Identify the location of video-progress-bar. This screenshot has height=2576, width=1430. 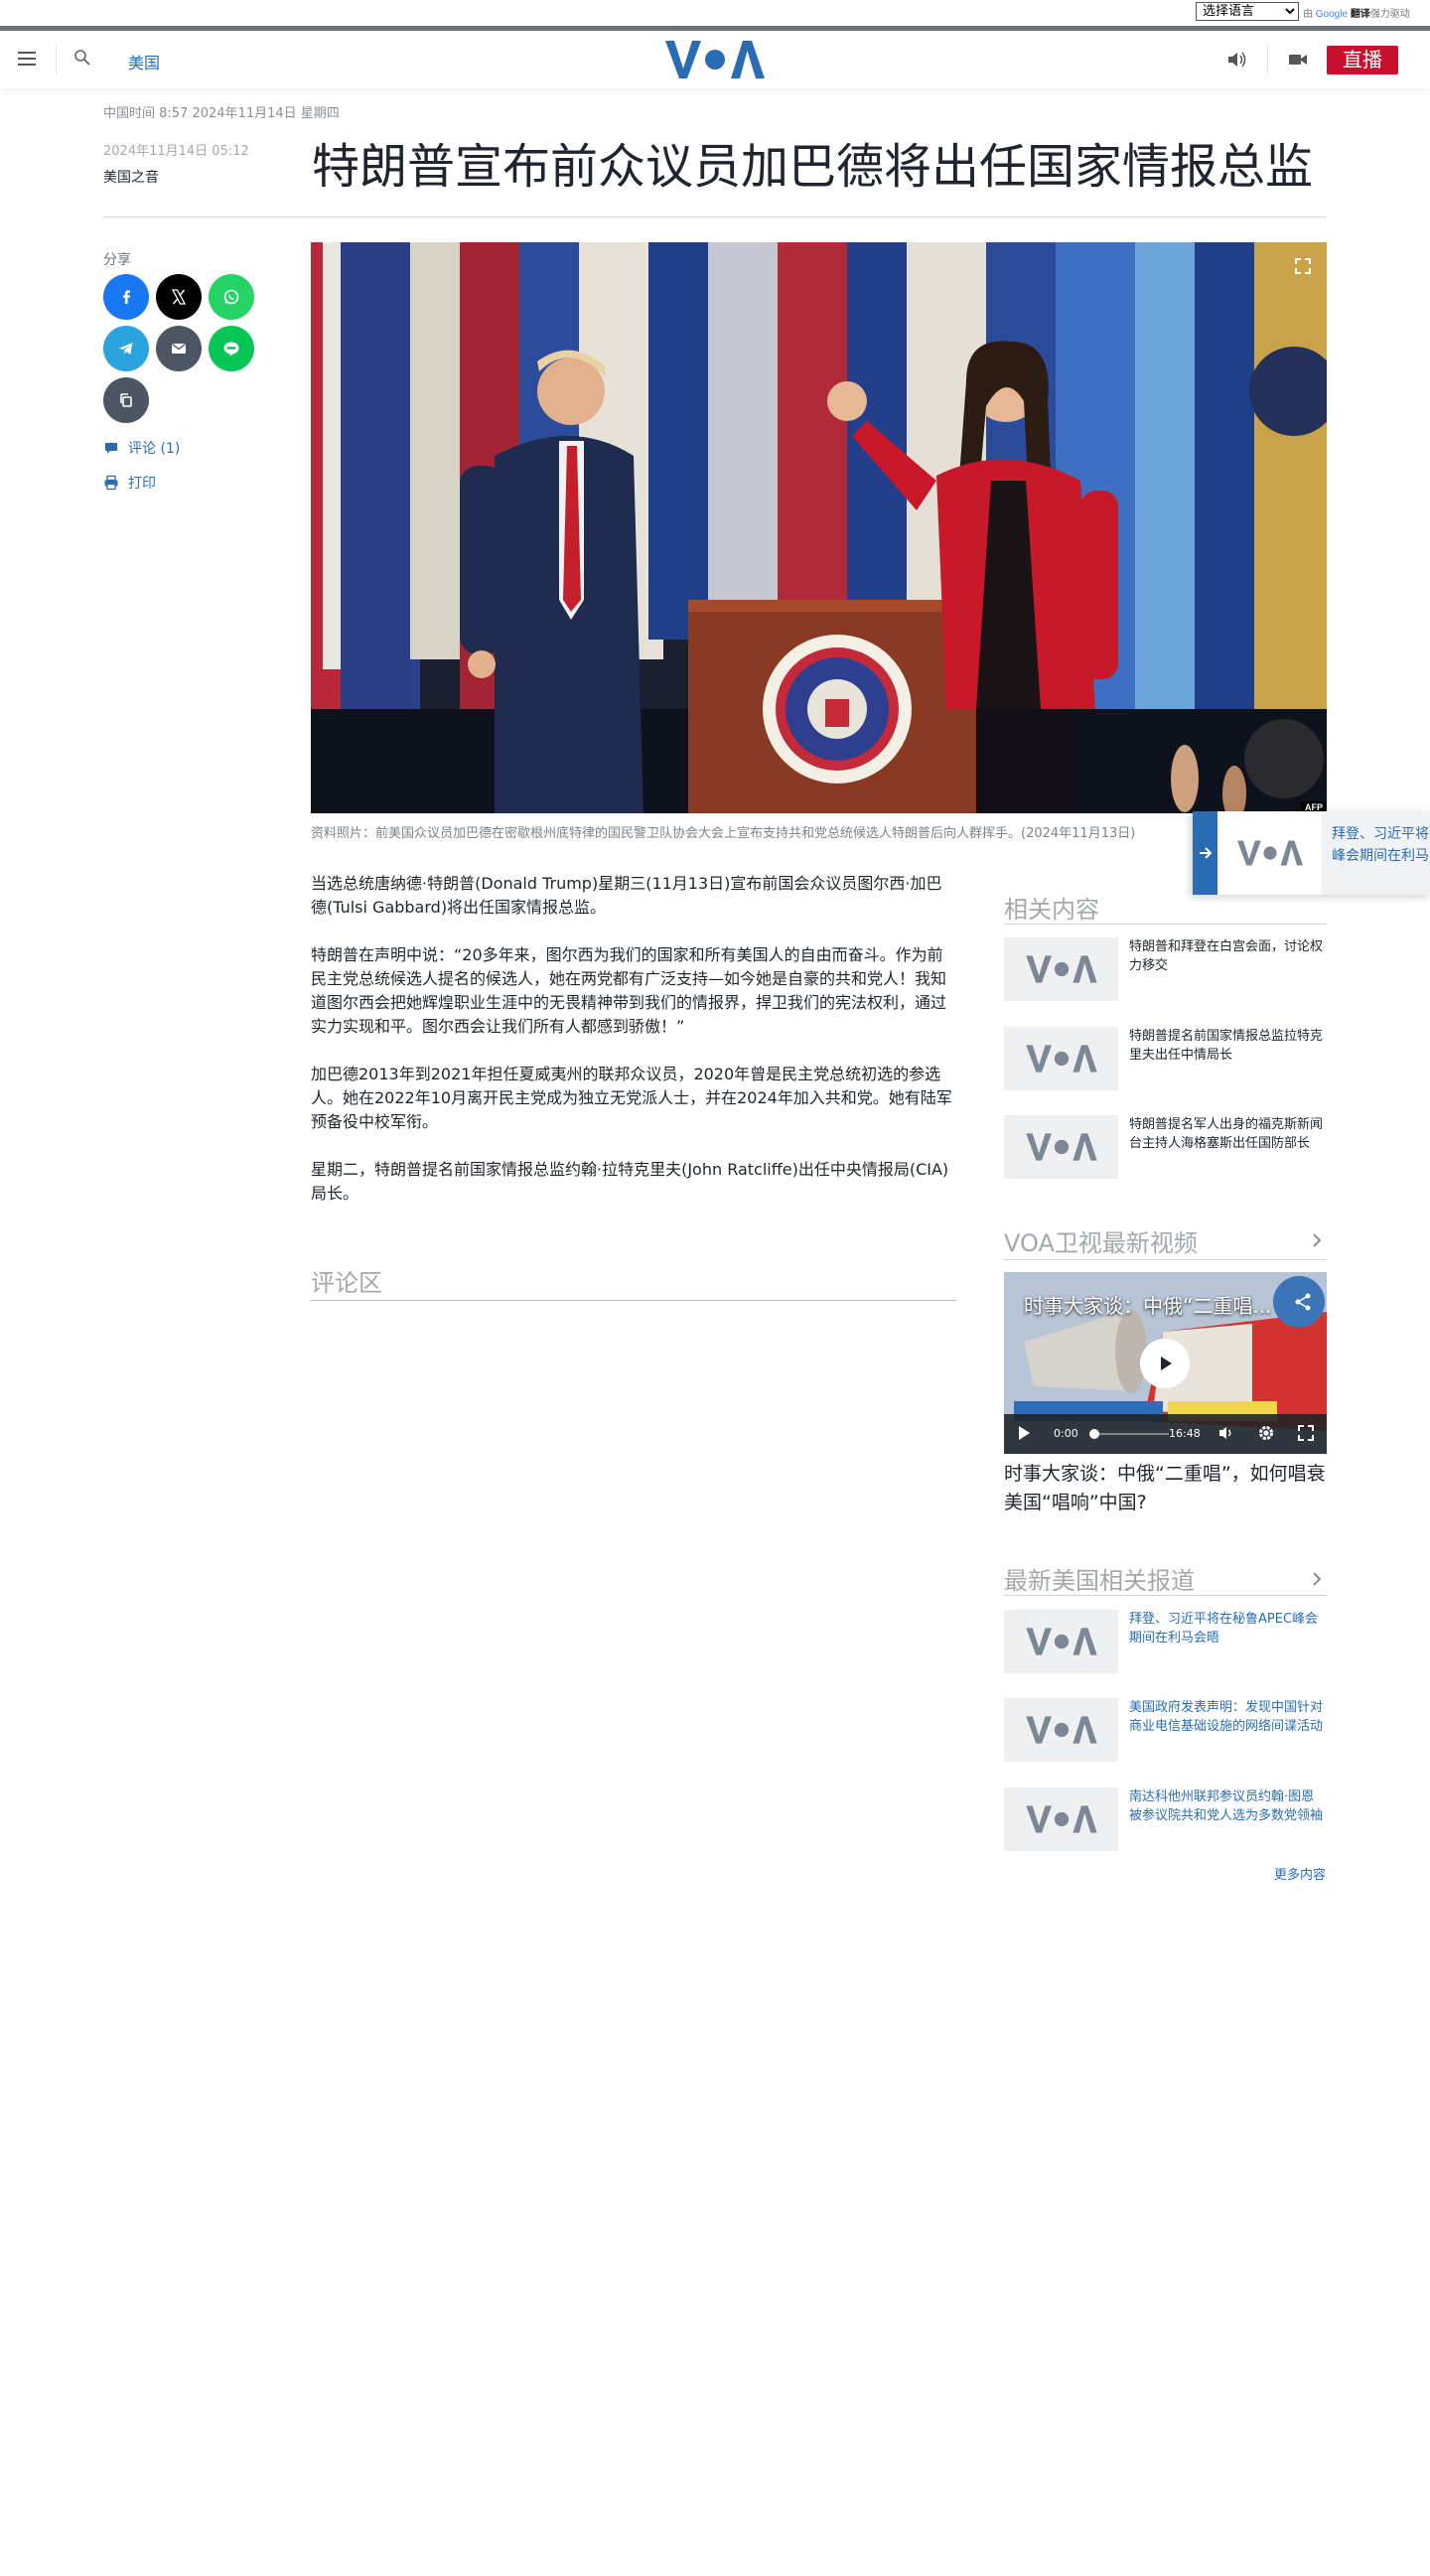
(1131, 1434).